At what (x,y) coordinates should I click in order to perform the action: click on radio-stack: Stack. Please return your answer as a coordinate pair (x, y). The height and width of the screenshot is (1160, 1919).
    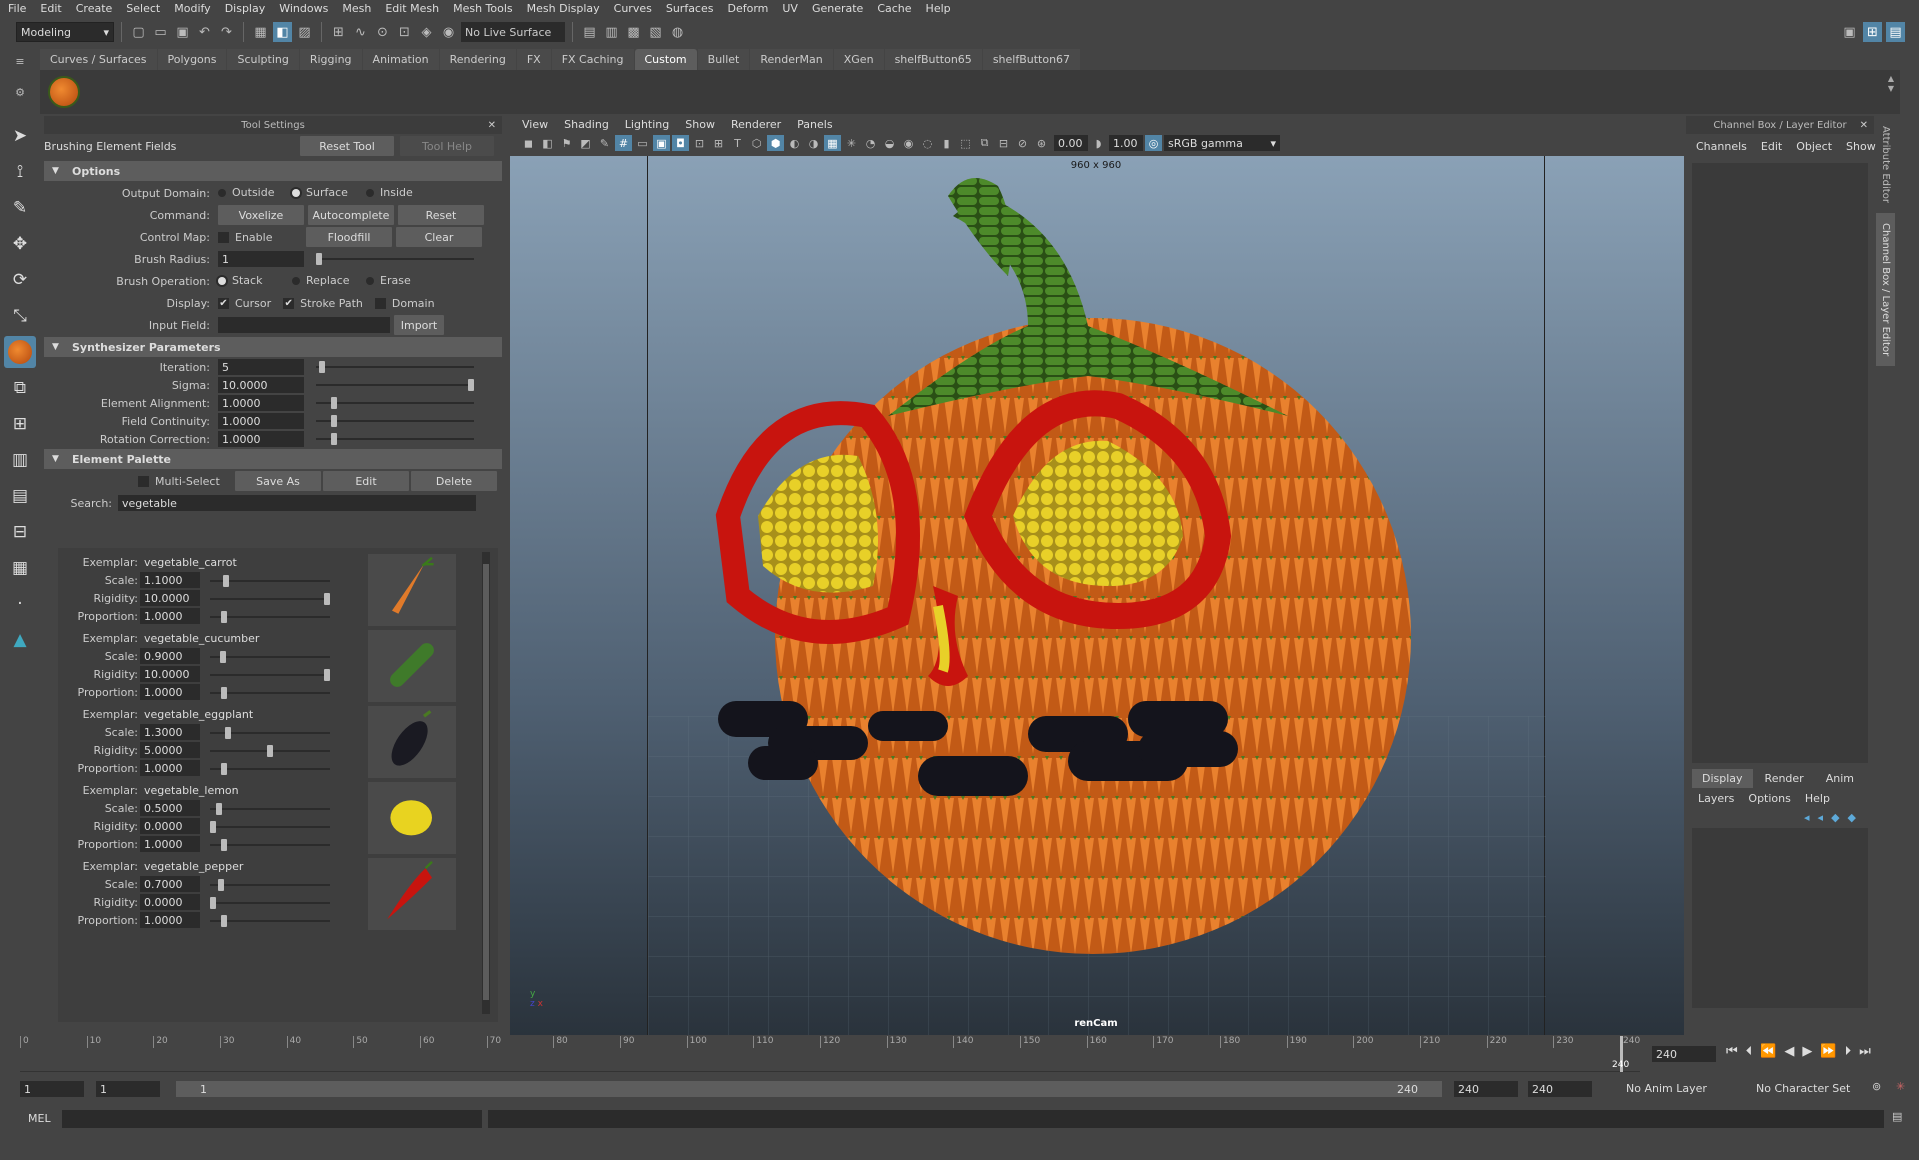
    Looking at the image, I should click on (250, 280).